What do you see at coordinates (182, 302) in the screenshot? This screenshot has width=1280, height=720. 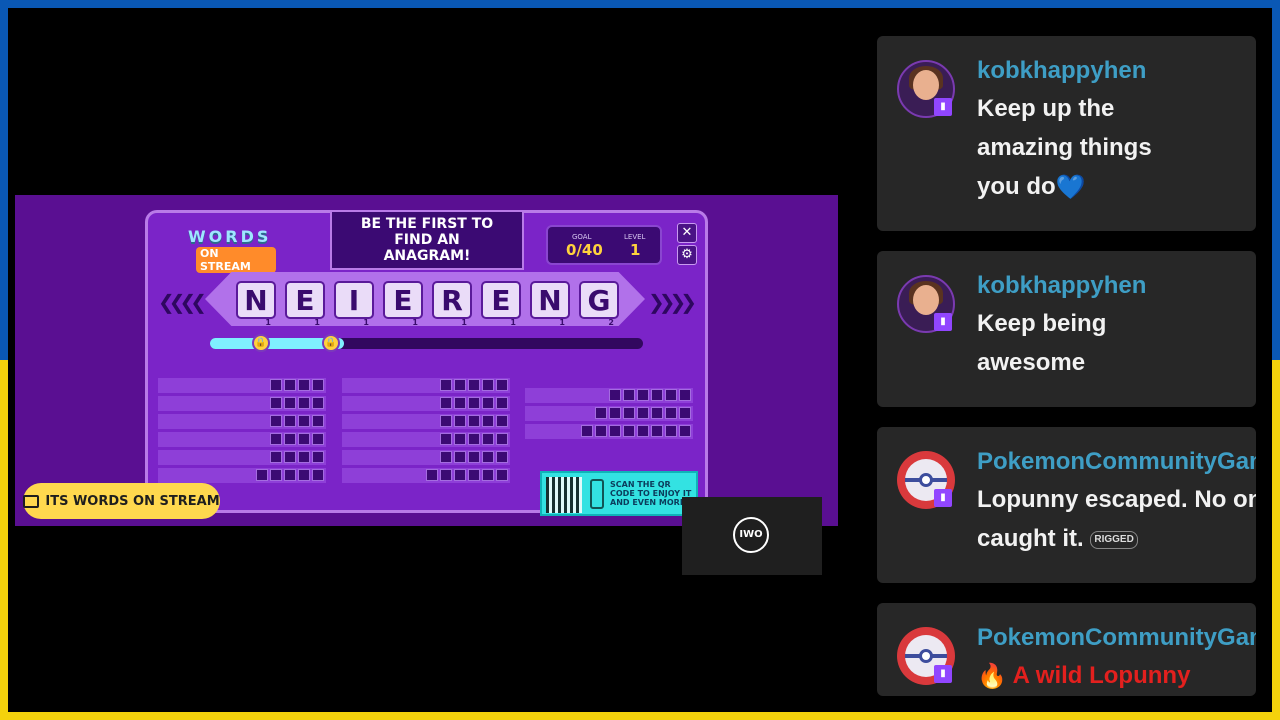 I see `left-arrows-icon: ❮❮❮❮` at bounding box center [182, 302].